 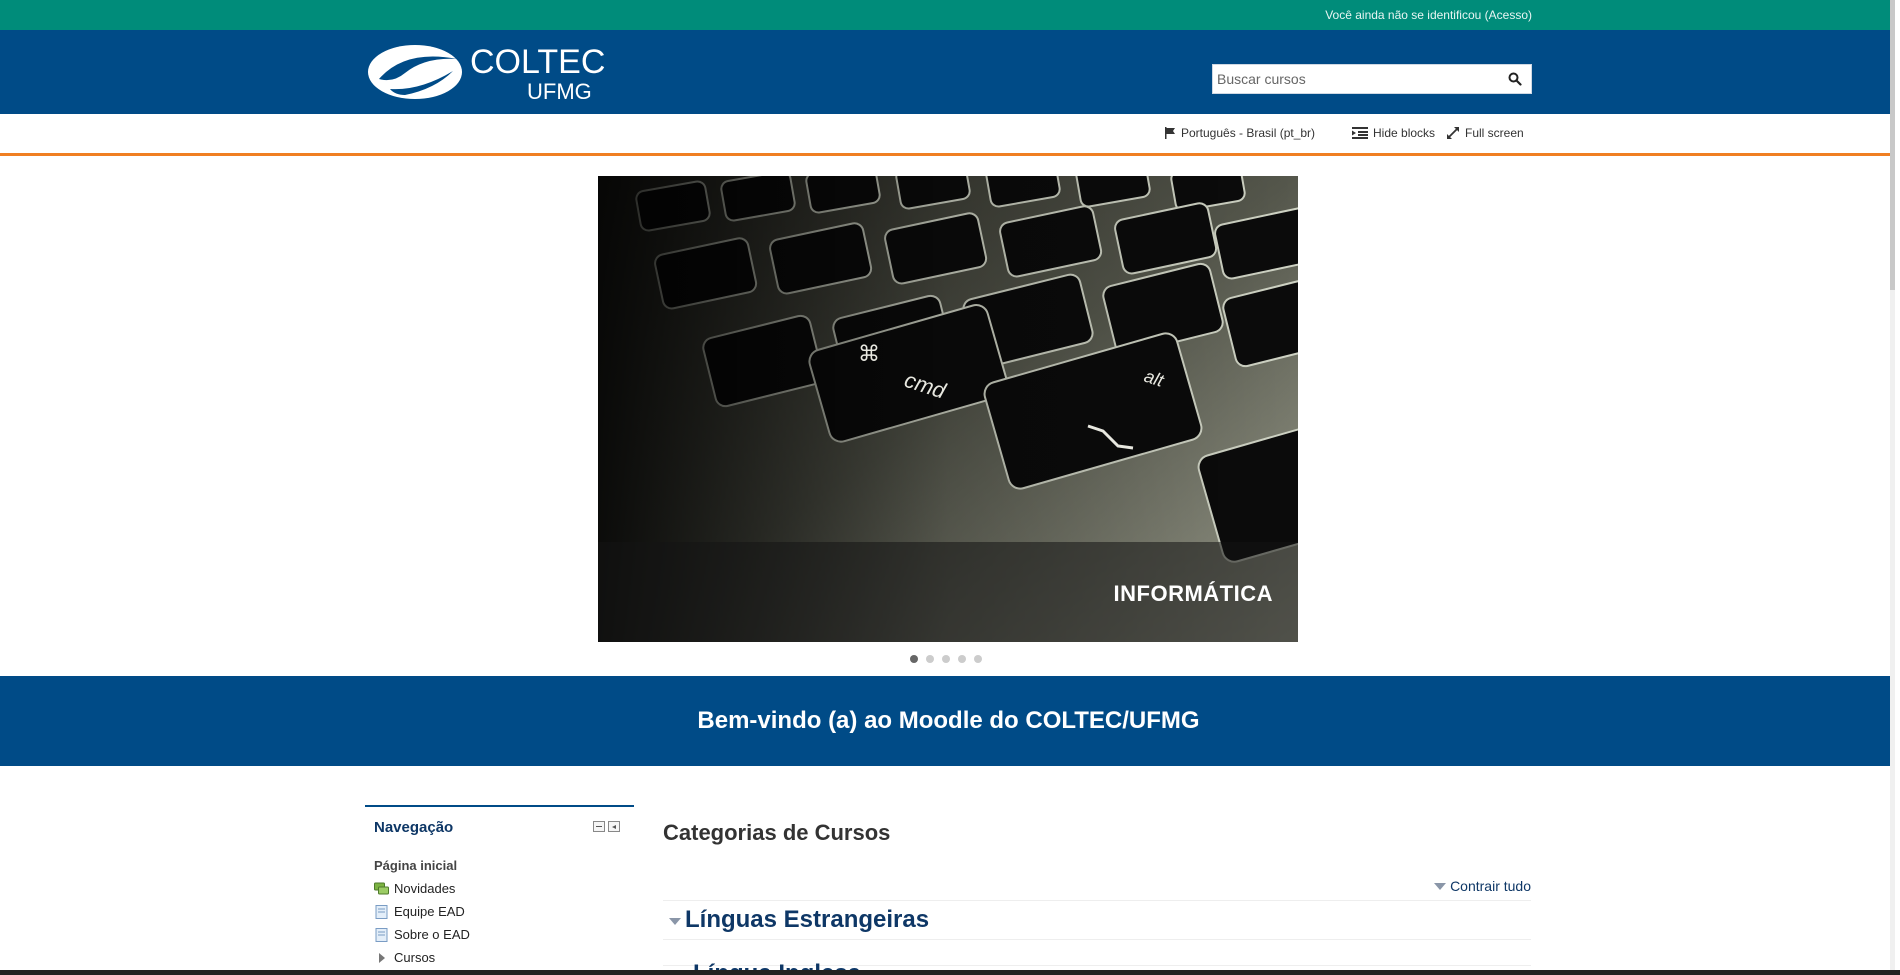 What do you see at coordinates (777, 832) in the screenshot?
I see `course-categories-title: Categorias de Cursos` at bounding box center [777, 832].